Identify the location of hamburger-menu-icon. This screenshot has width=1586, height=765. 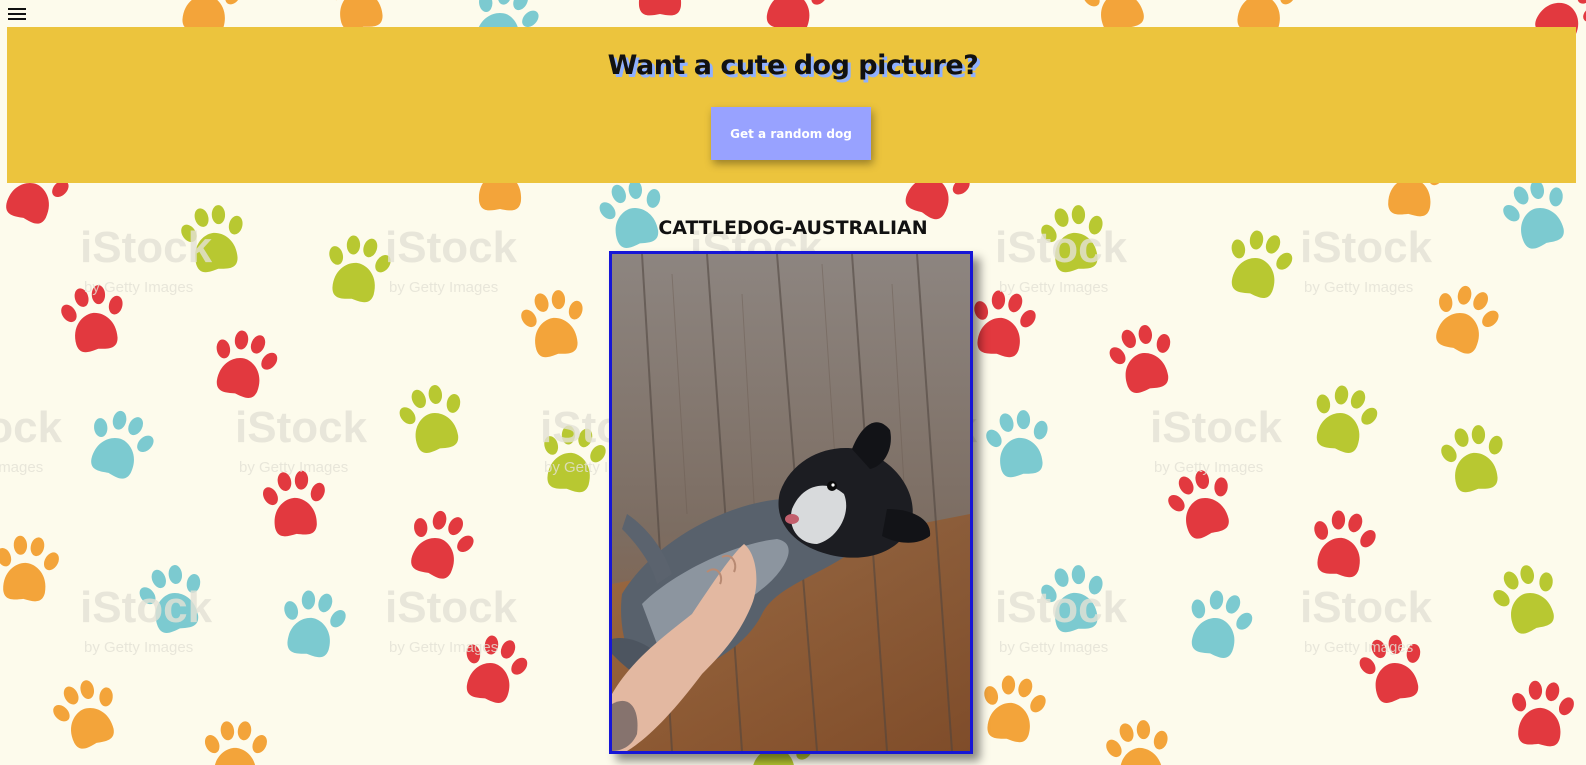
(17, 14).